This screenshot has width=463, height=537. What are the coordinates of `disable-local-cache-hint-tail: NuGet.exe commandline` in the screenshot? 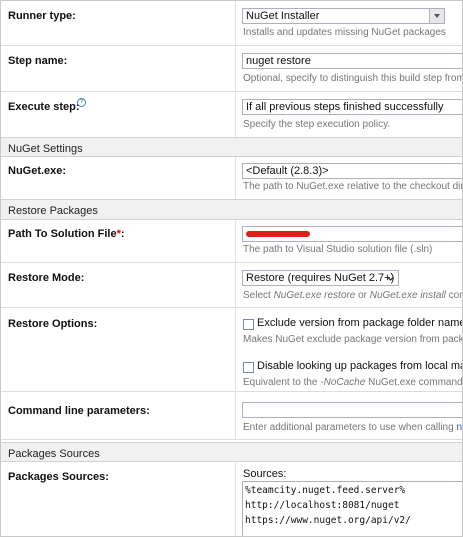 It's located at (415, 382).